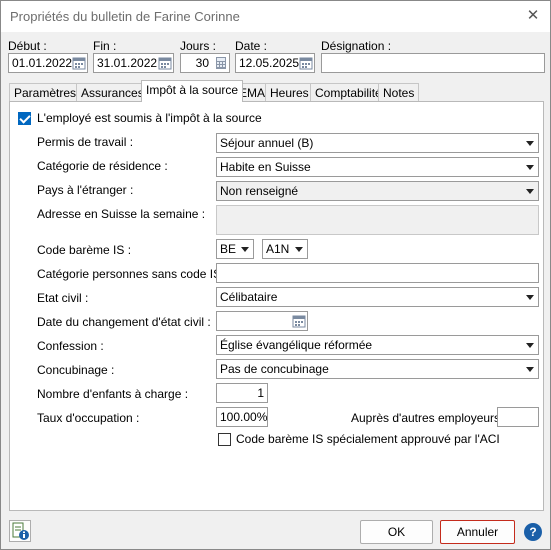 The width and height of the screenshot is (551, 550). What do you see at coordinates (45, 92) in the screenshot?
I see `tab-parametres: Paramètres` at bounding box center [45, 92].